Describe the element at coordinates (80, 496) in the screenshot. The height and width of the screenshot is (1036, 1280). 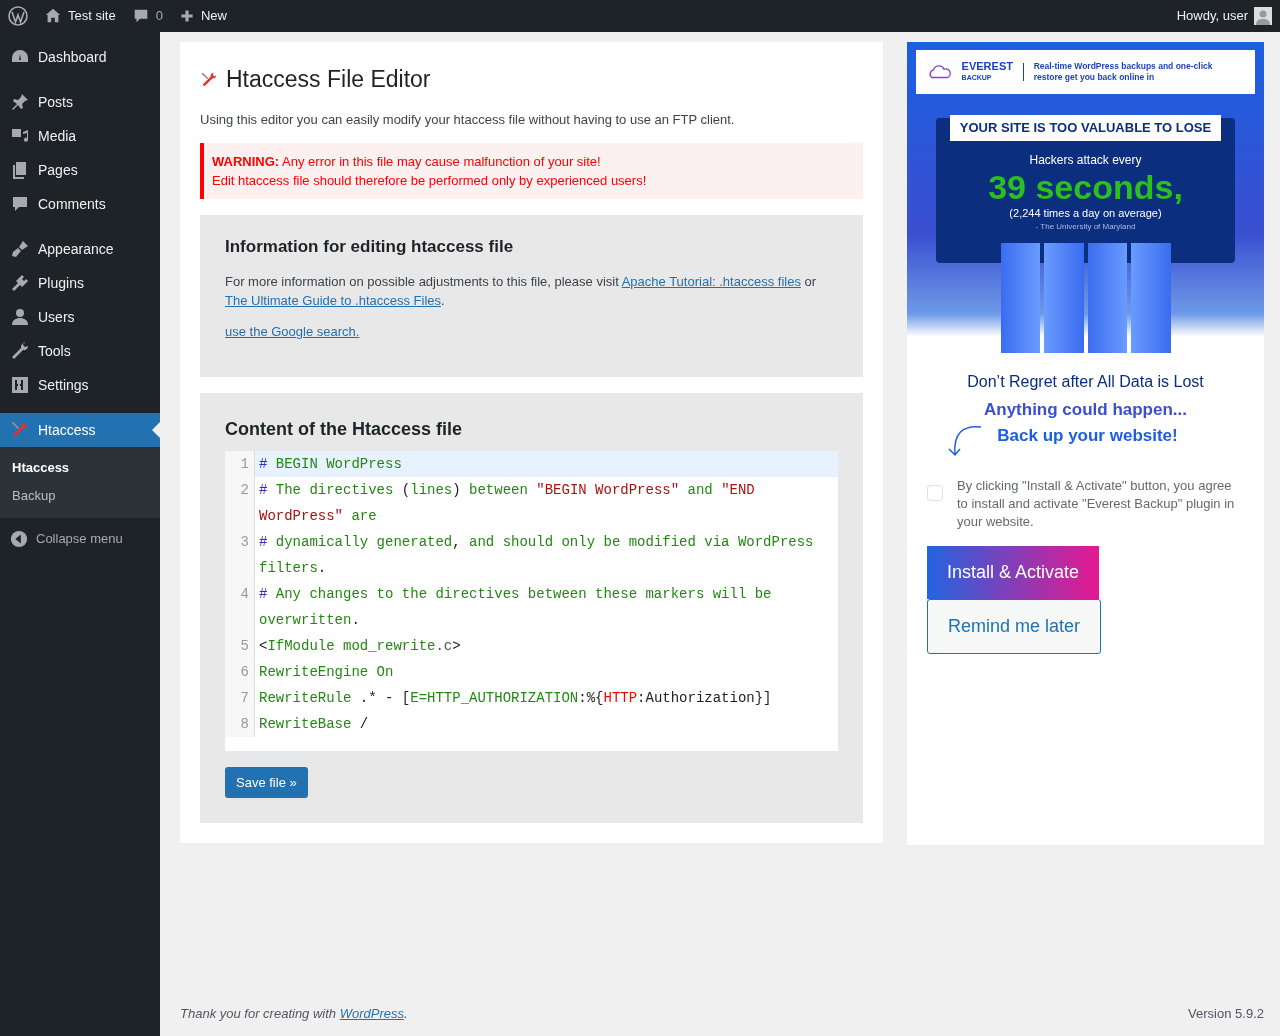
I see `submenu-item: Backup` at that location.